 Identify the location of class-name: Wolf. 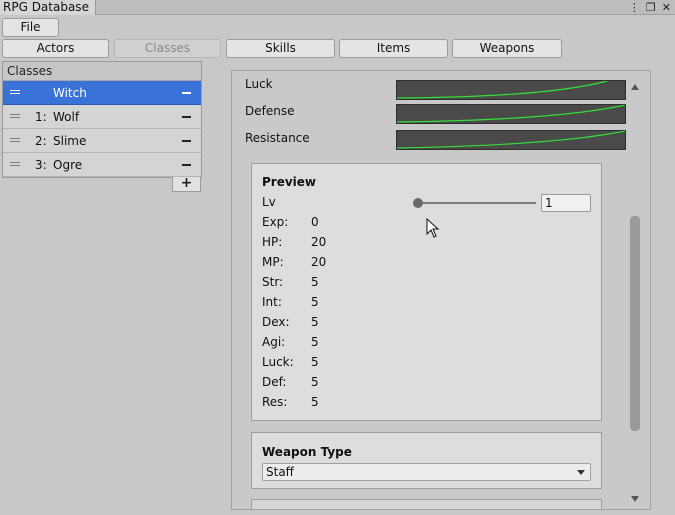
(66, 117).